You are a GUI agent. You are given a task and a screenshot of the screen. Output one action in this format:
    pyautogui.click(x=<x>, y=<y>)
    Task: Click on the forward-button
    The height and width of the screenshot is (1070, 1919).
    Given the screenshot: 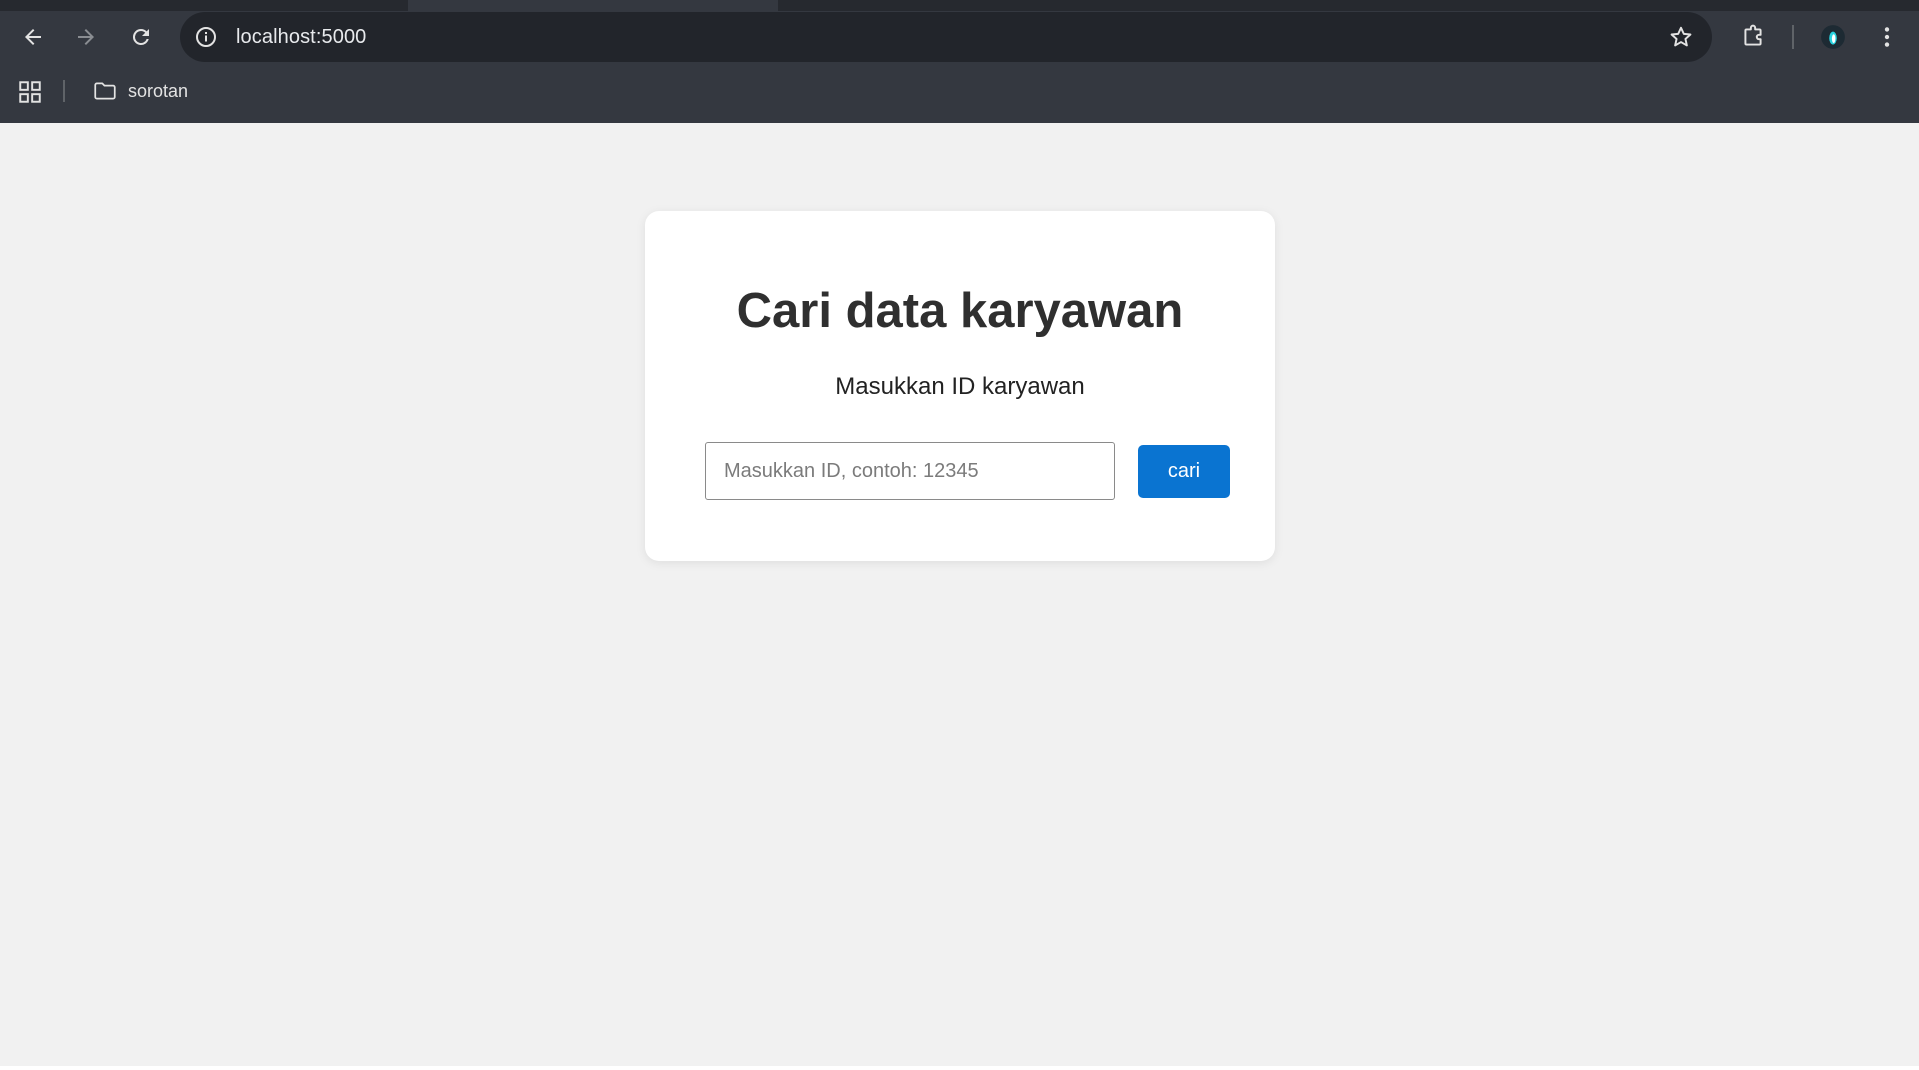 What is the action you would take?
    pyautogui.click(x=86, y=37)
    